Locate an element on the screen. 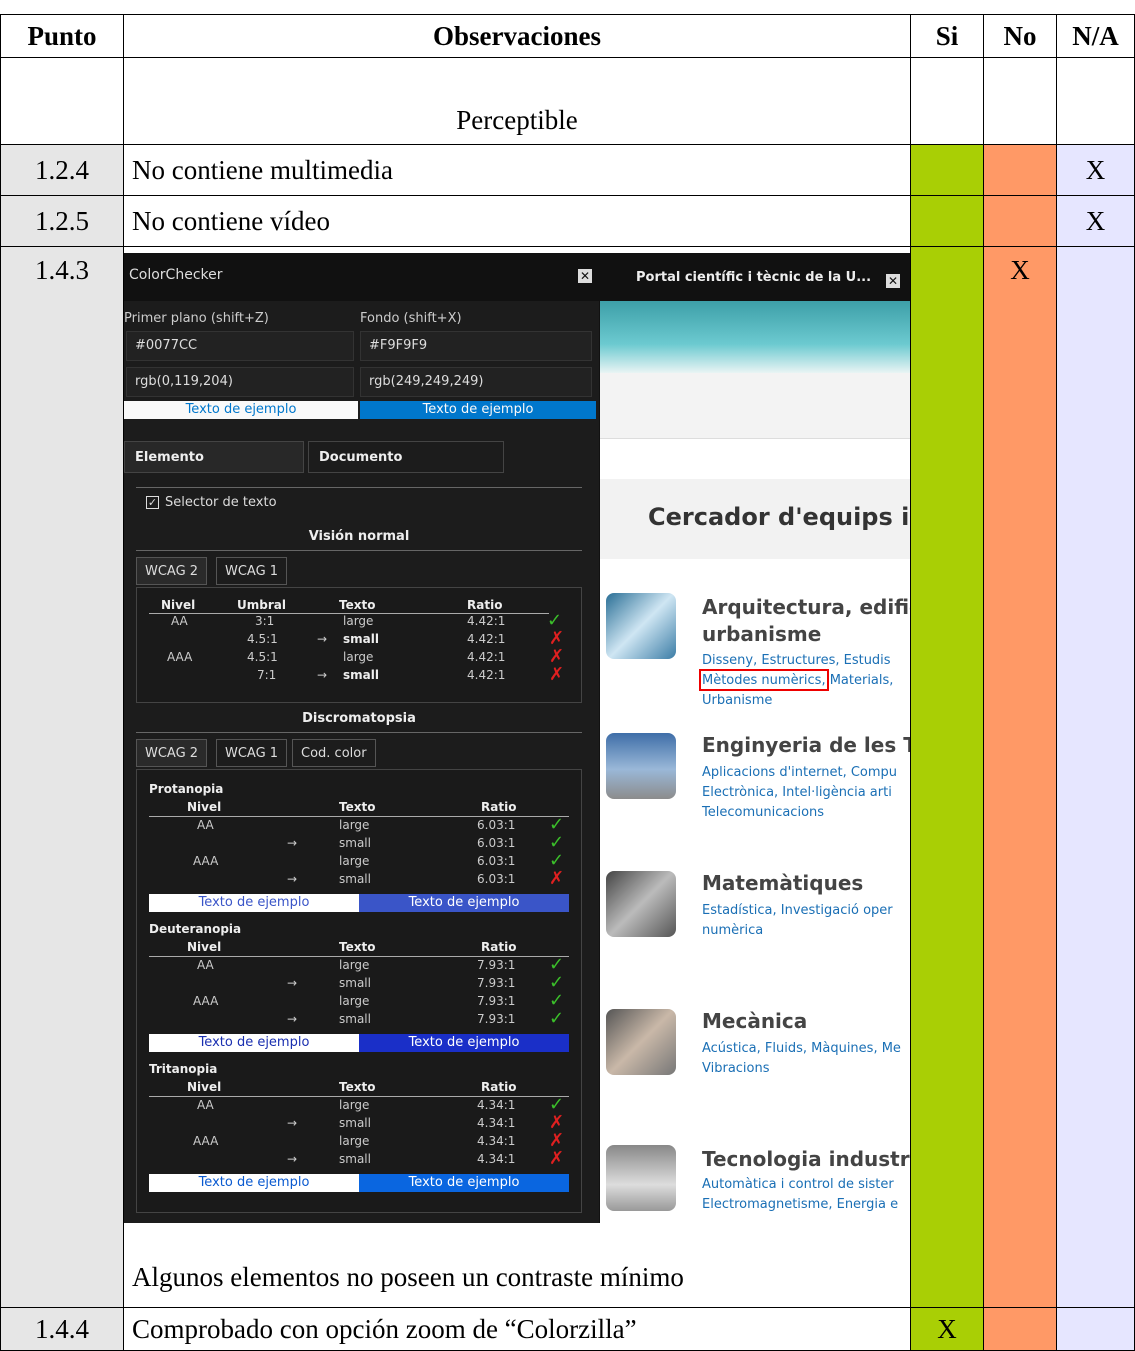 This screenshot has height=1351, width=1135. category-link: Electrònica, Intel·ligència arti is located at coordinates (797, 793).